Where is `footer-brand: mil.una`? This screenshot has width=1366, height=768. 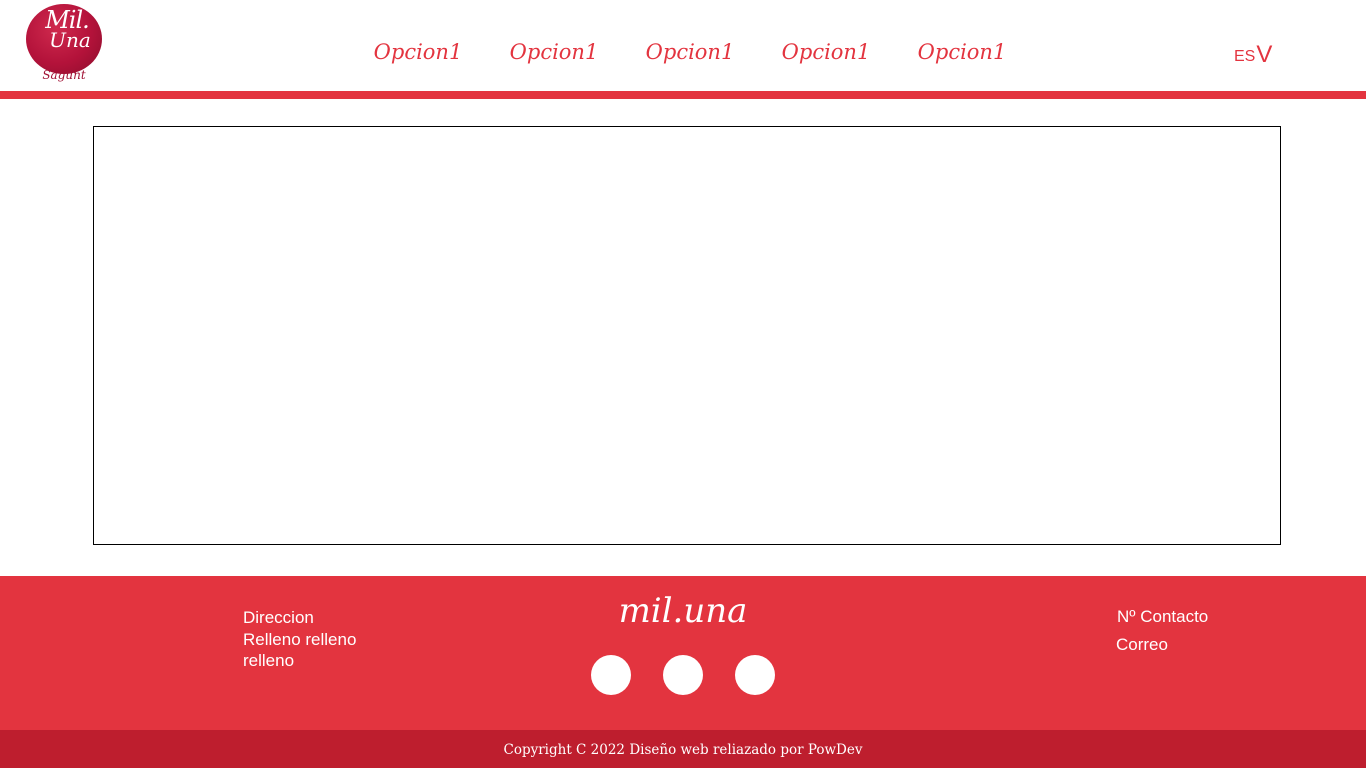 footer-brand: mil.una is located at coordinates (683, 611).